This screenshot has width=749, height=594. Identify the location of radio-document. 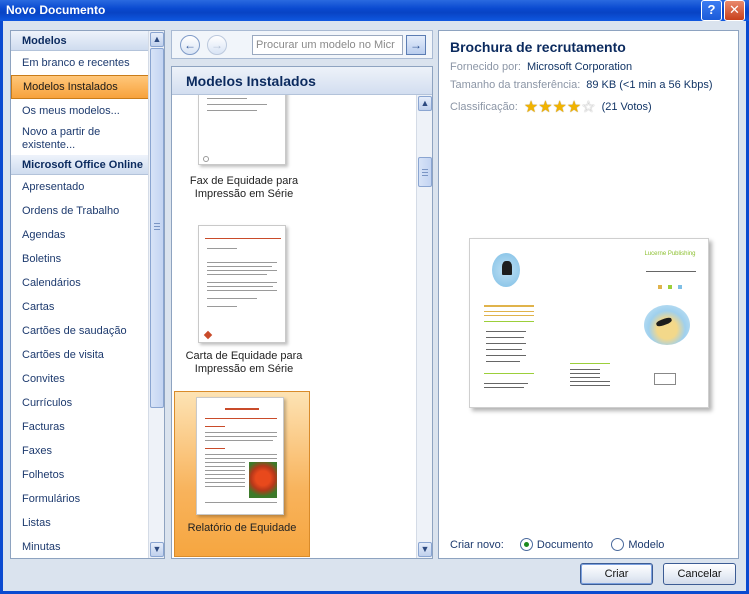
(526, 544).